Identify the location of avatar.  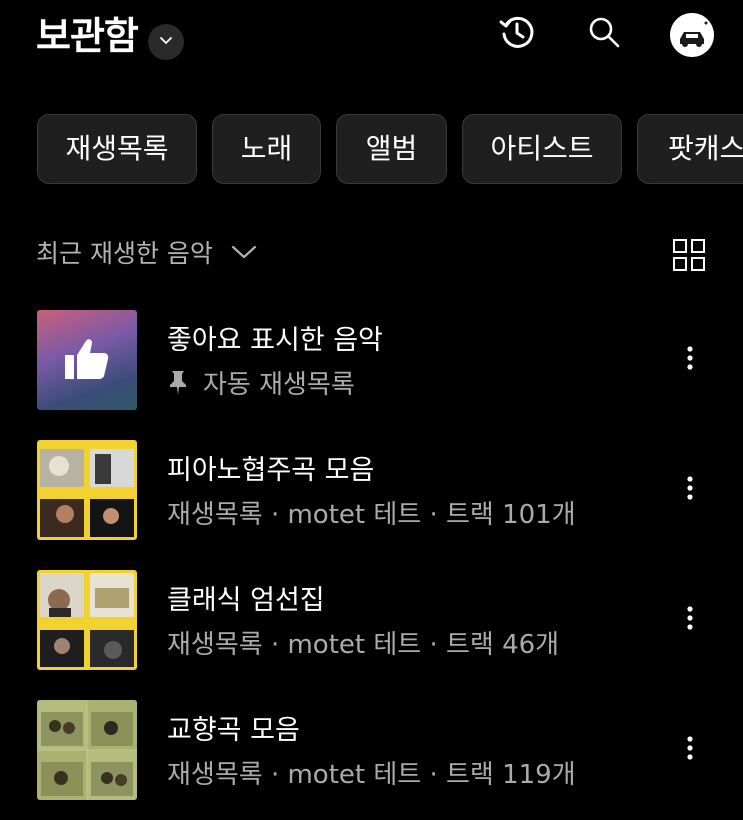
(692, 35).